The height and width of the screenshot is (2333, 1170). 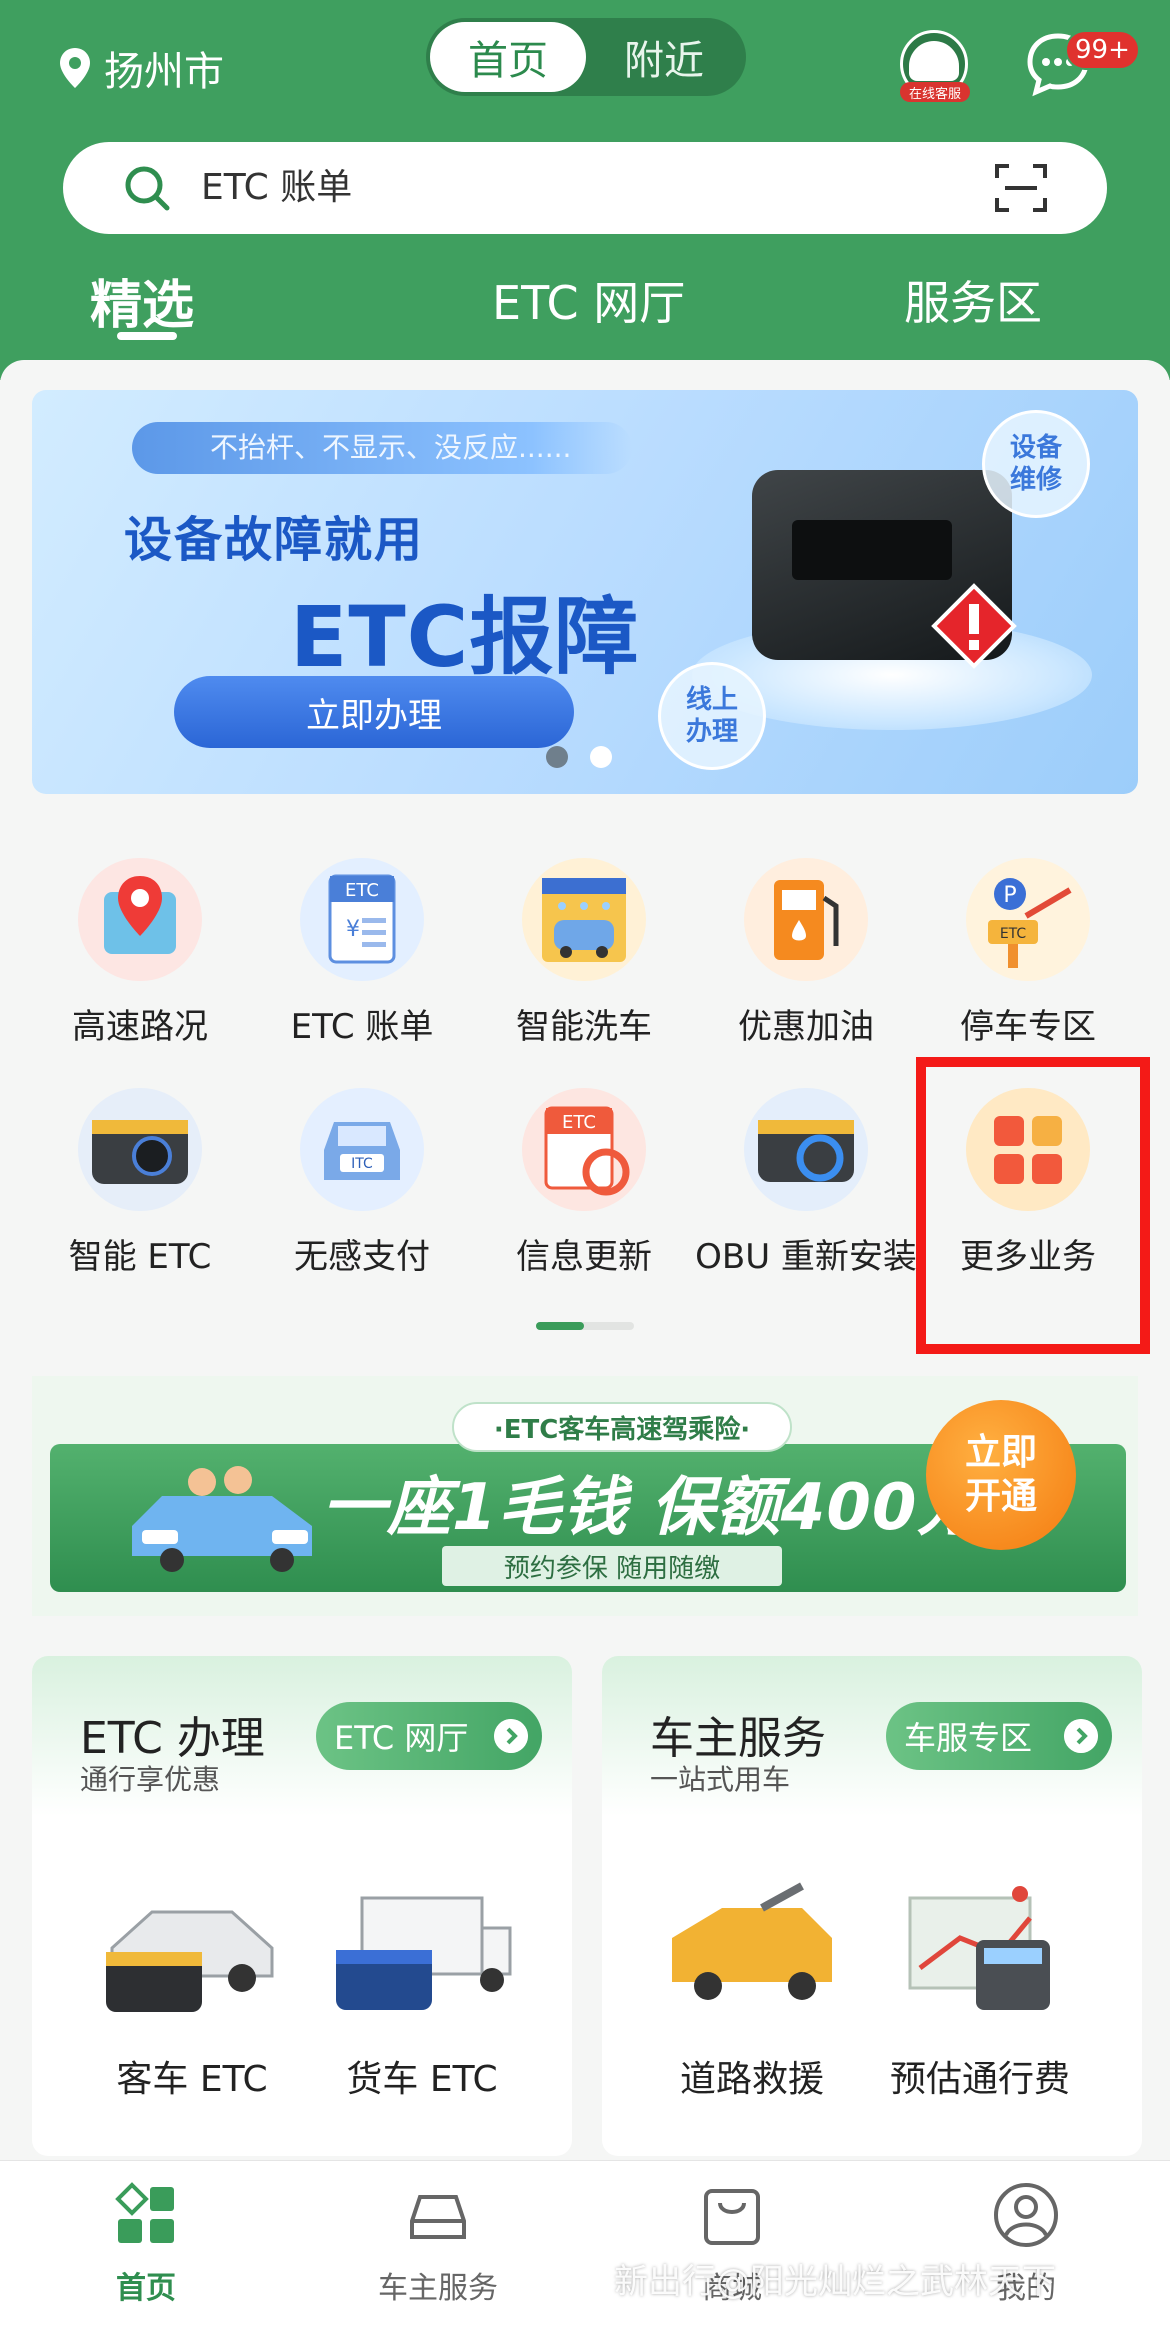 What do you see at coordinates (362, 1164) in the screenshot?
I see `svg-text: ITC` at bounding box center [362, 1164].